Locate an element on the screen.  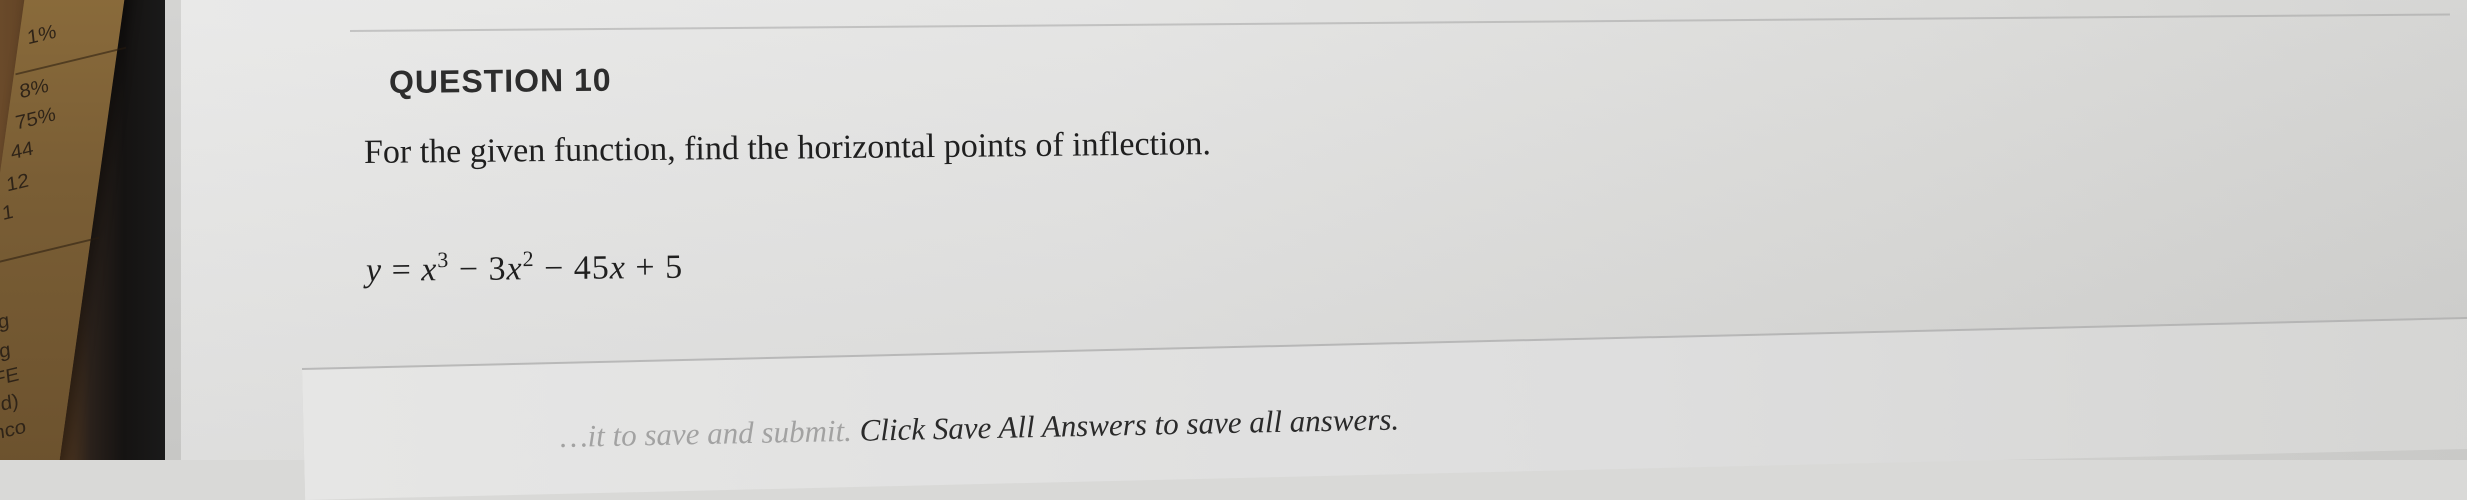
paper-label: 44 is located at coordinates (22, 151).